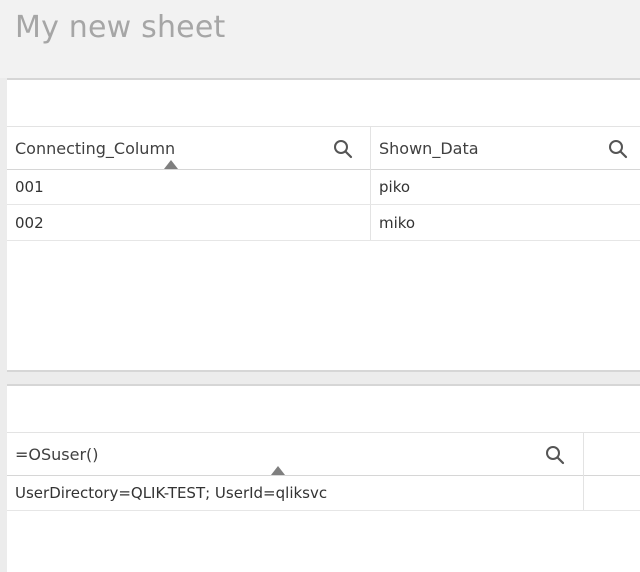 The height and width of the screenshot is (572, 640). Describe the element at coordinates (505, 186) in the screenshot. I see `table-cell: piko` at that location.